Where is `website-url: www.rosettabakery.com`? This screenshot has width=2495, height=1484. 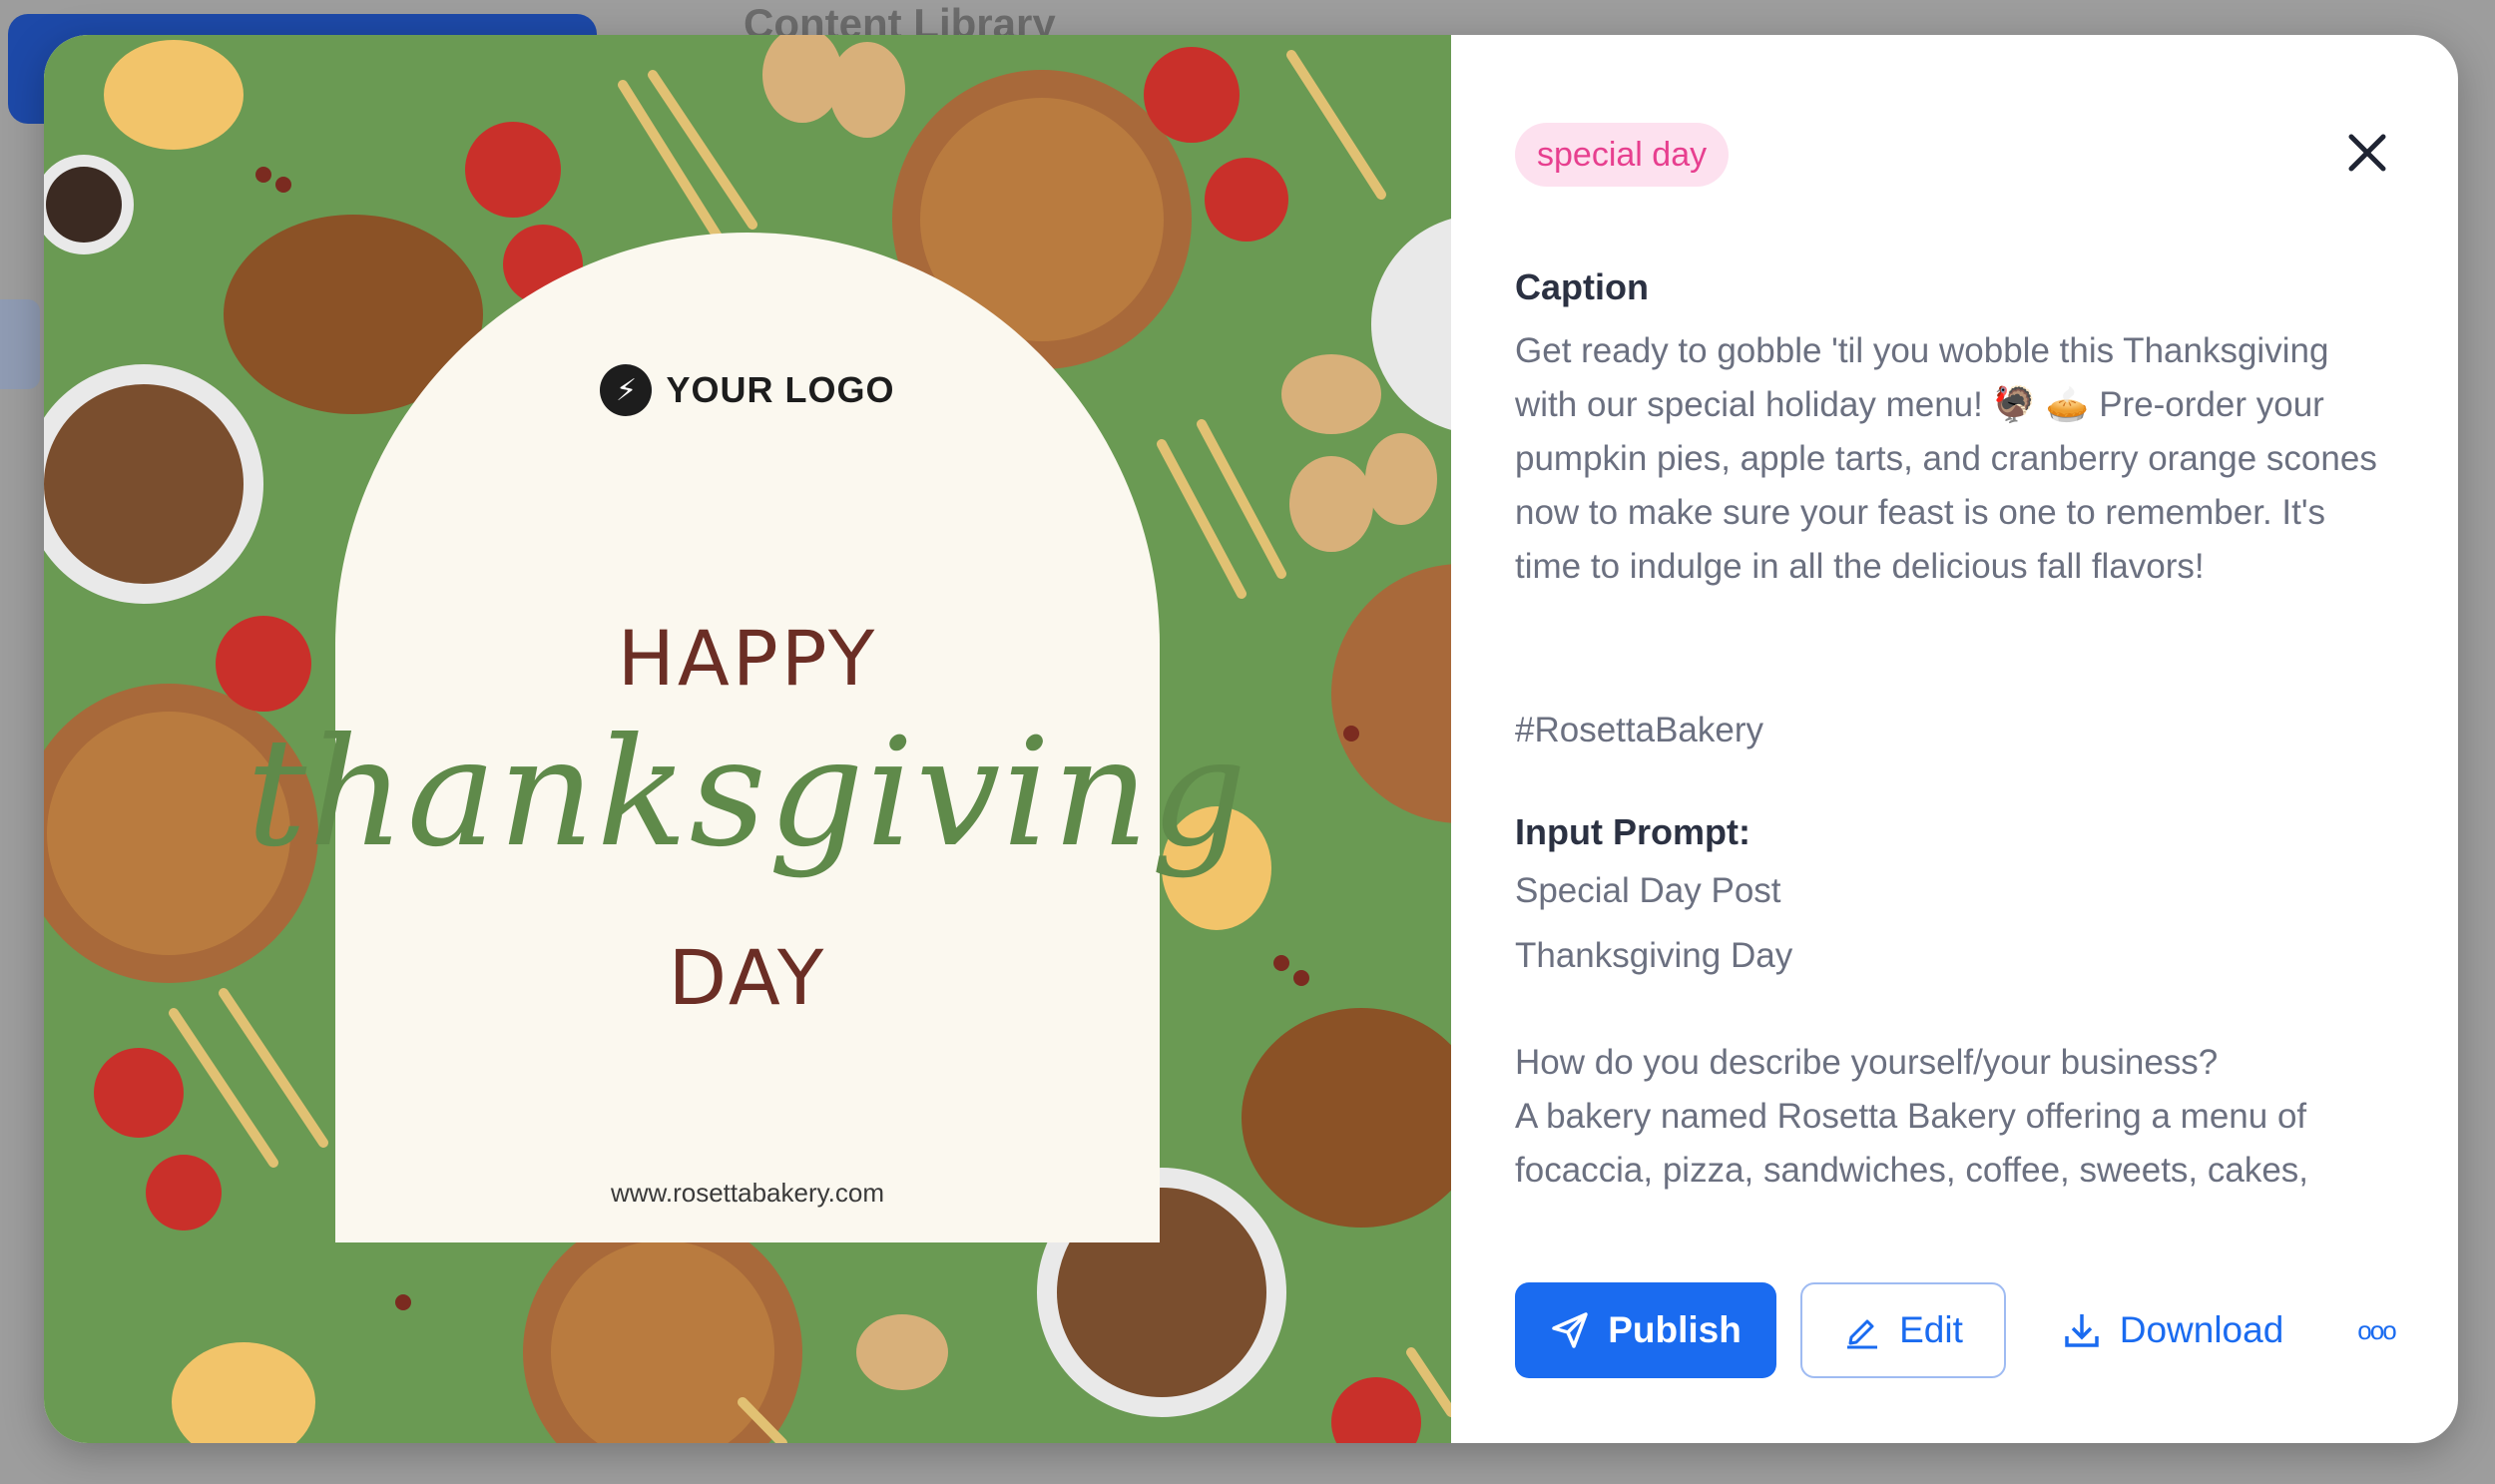 website-url: www.rosettabakery.com is located at coordinates (747, 1193).